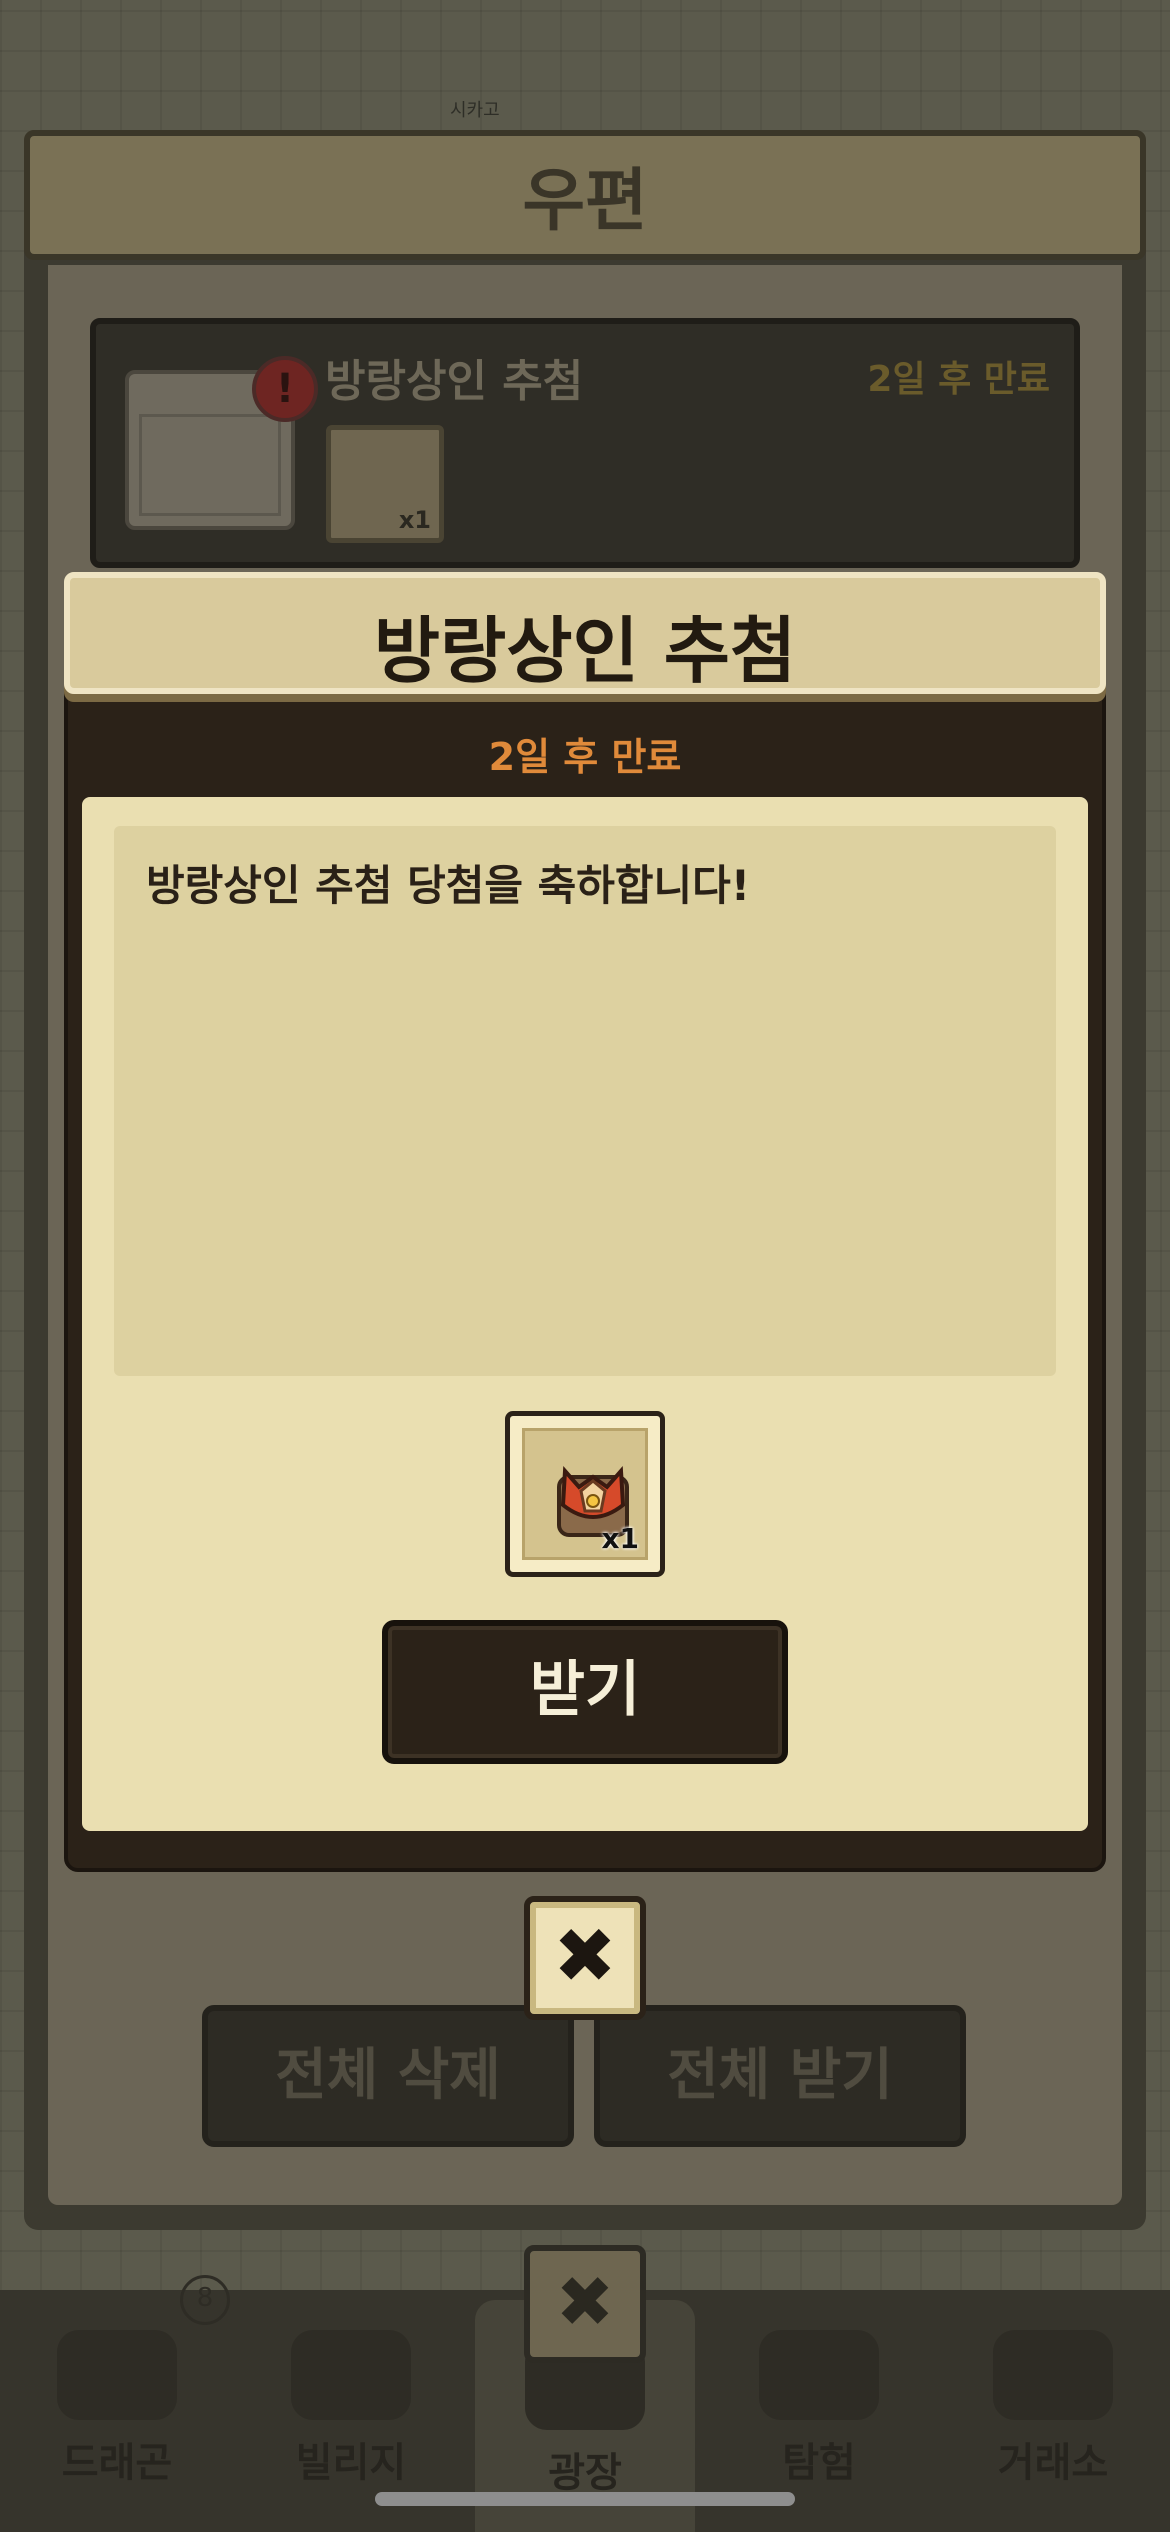 The height and width of the screenshot is (2532, 1170). Describe the element at coordinates (819, 2463) in the screenshot. I see `nav-item-label: 탐험` at that location.